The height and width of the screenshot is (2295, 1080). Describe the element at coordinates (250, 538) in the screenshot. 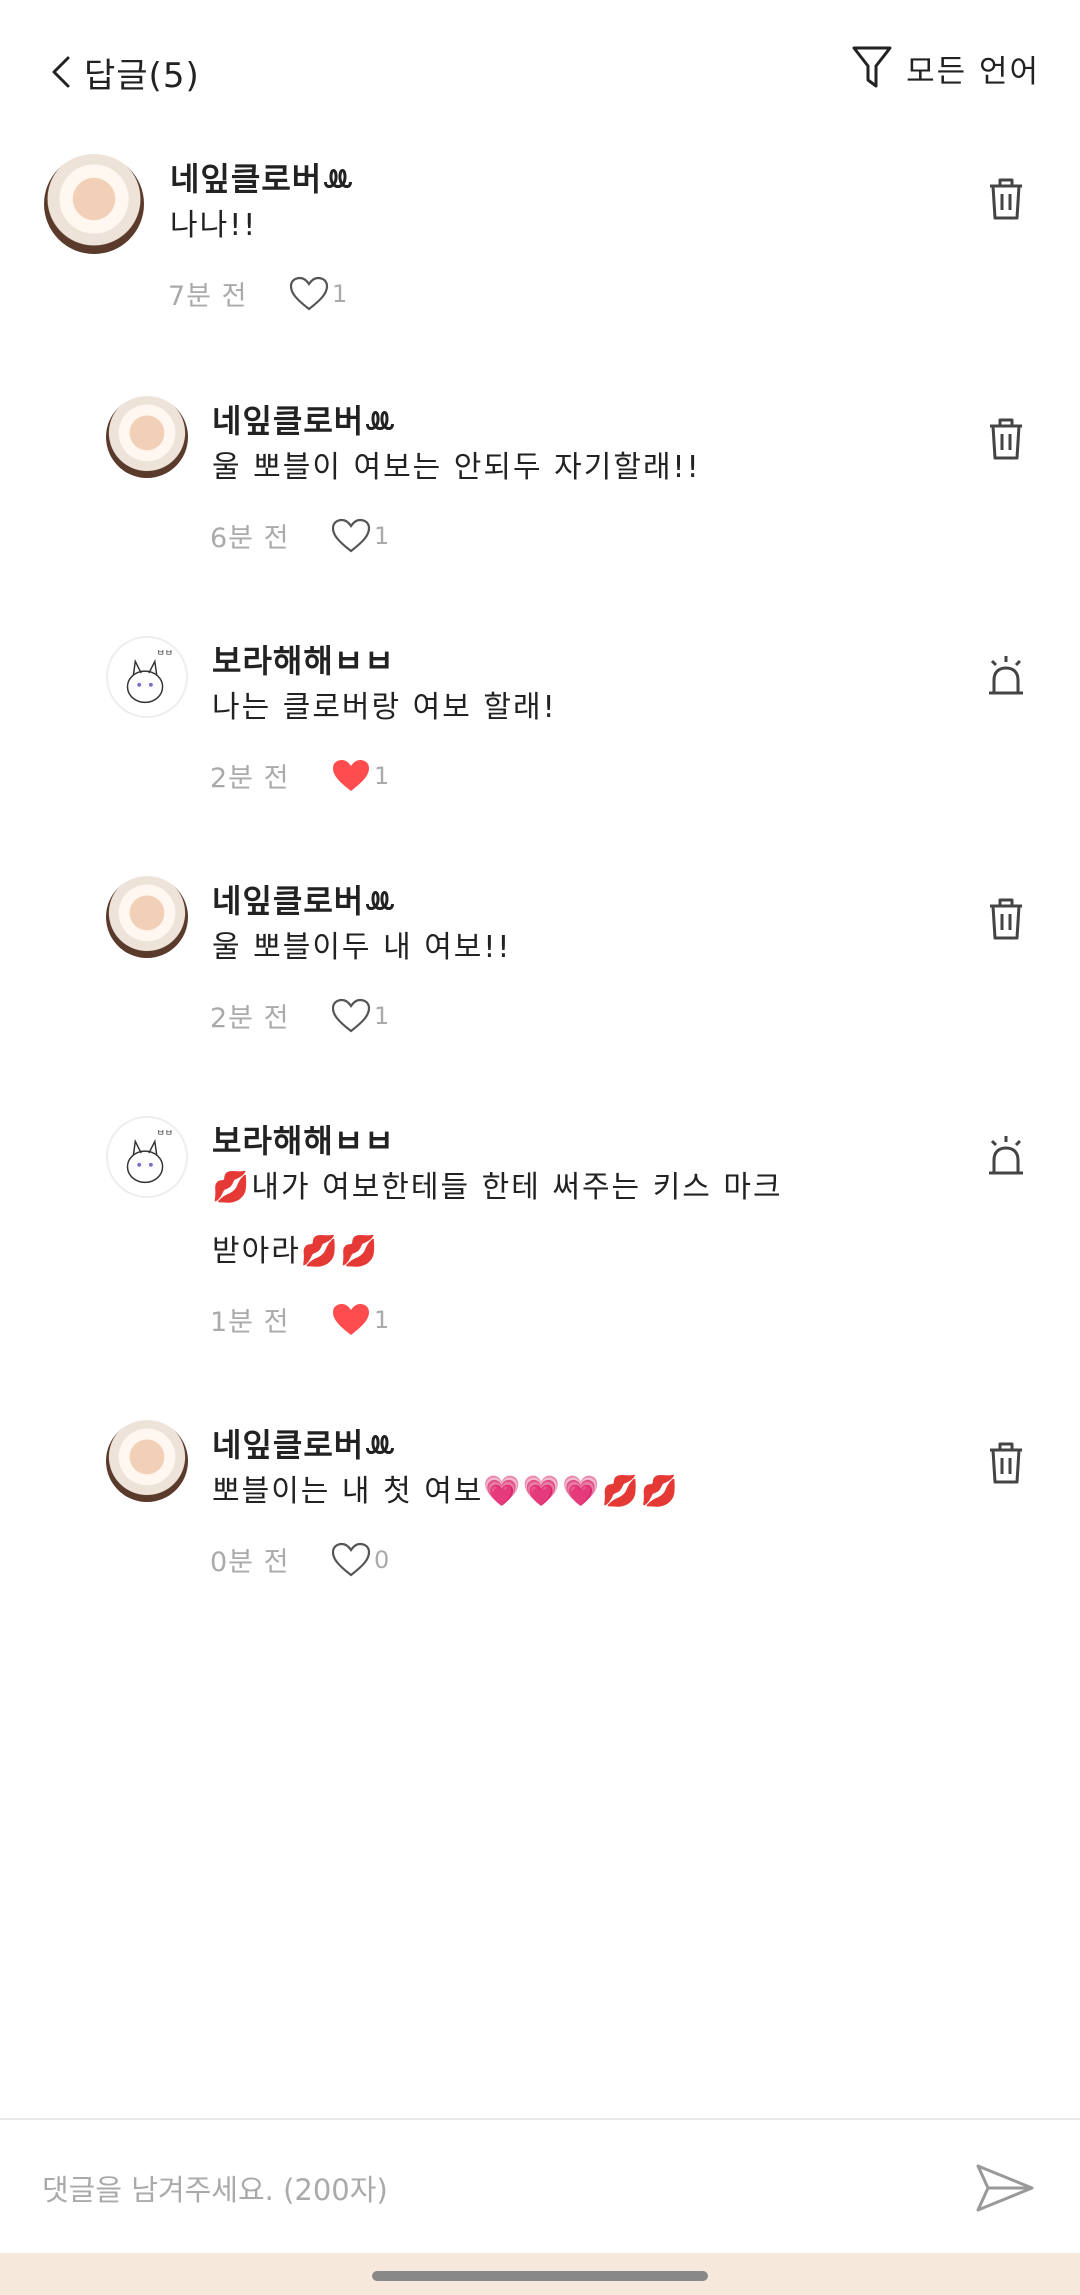

I see `comment-time: 6분 전` at that location.